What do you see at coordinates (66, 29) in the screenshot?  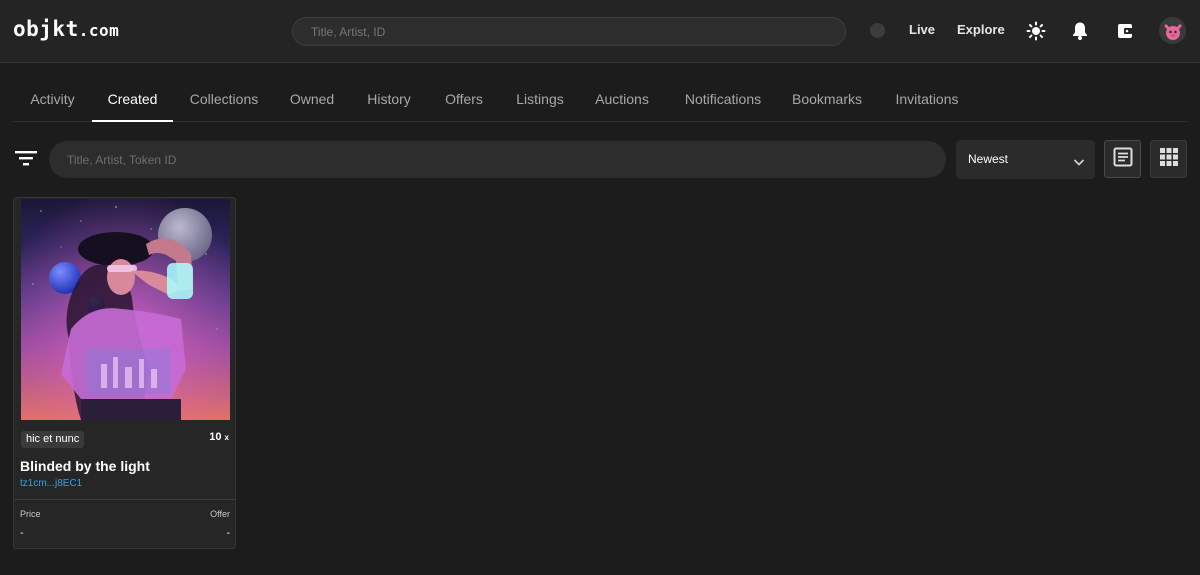 I see `site-logo: objkt.com` at bounding box center [66, 29].